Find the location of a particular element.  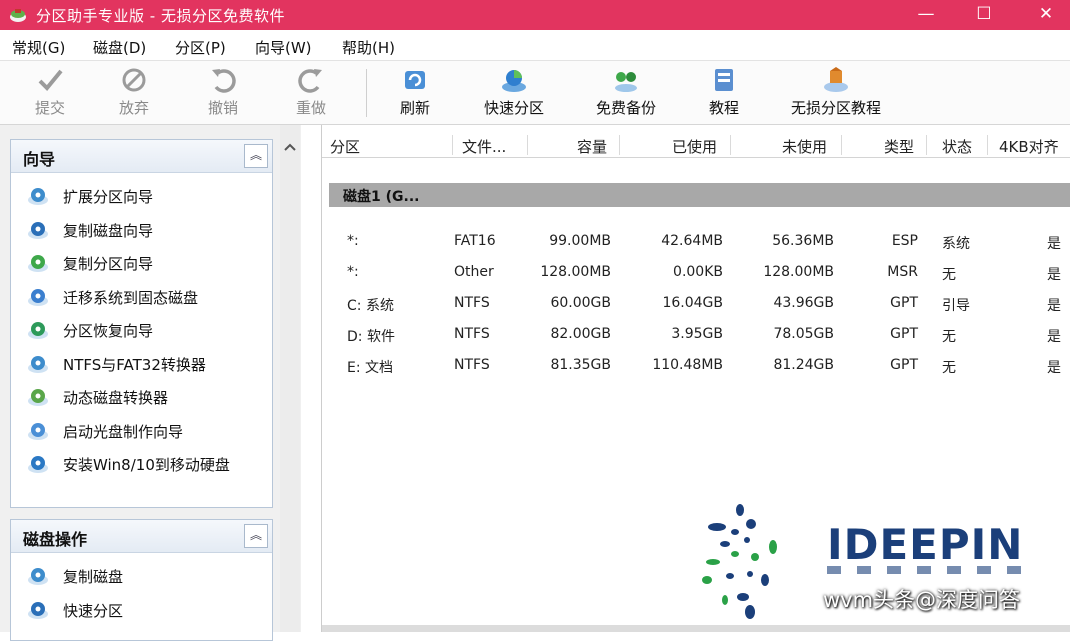

chevron-up-icon: ︽ is located at coordinates (255, 535).